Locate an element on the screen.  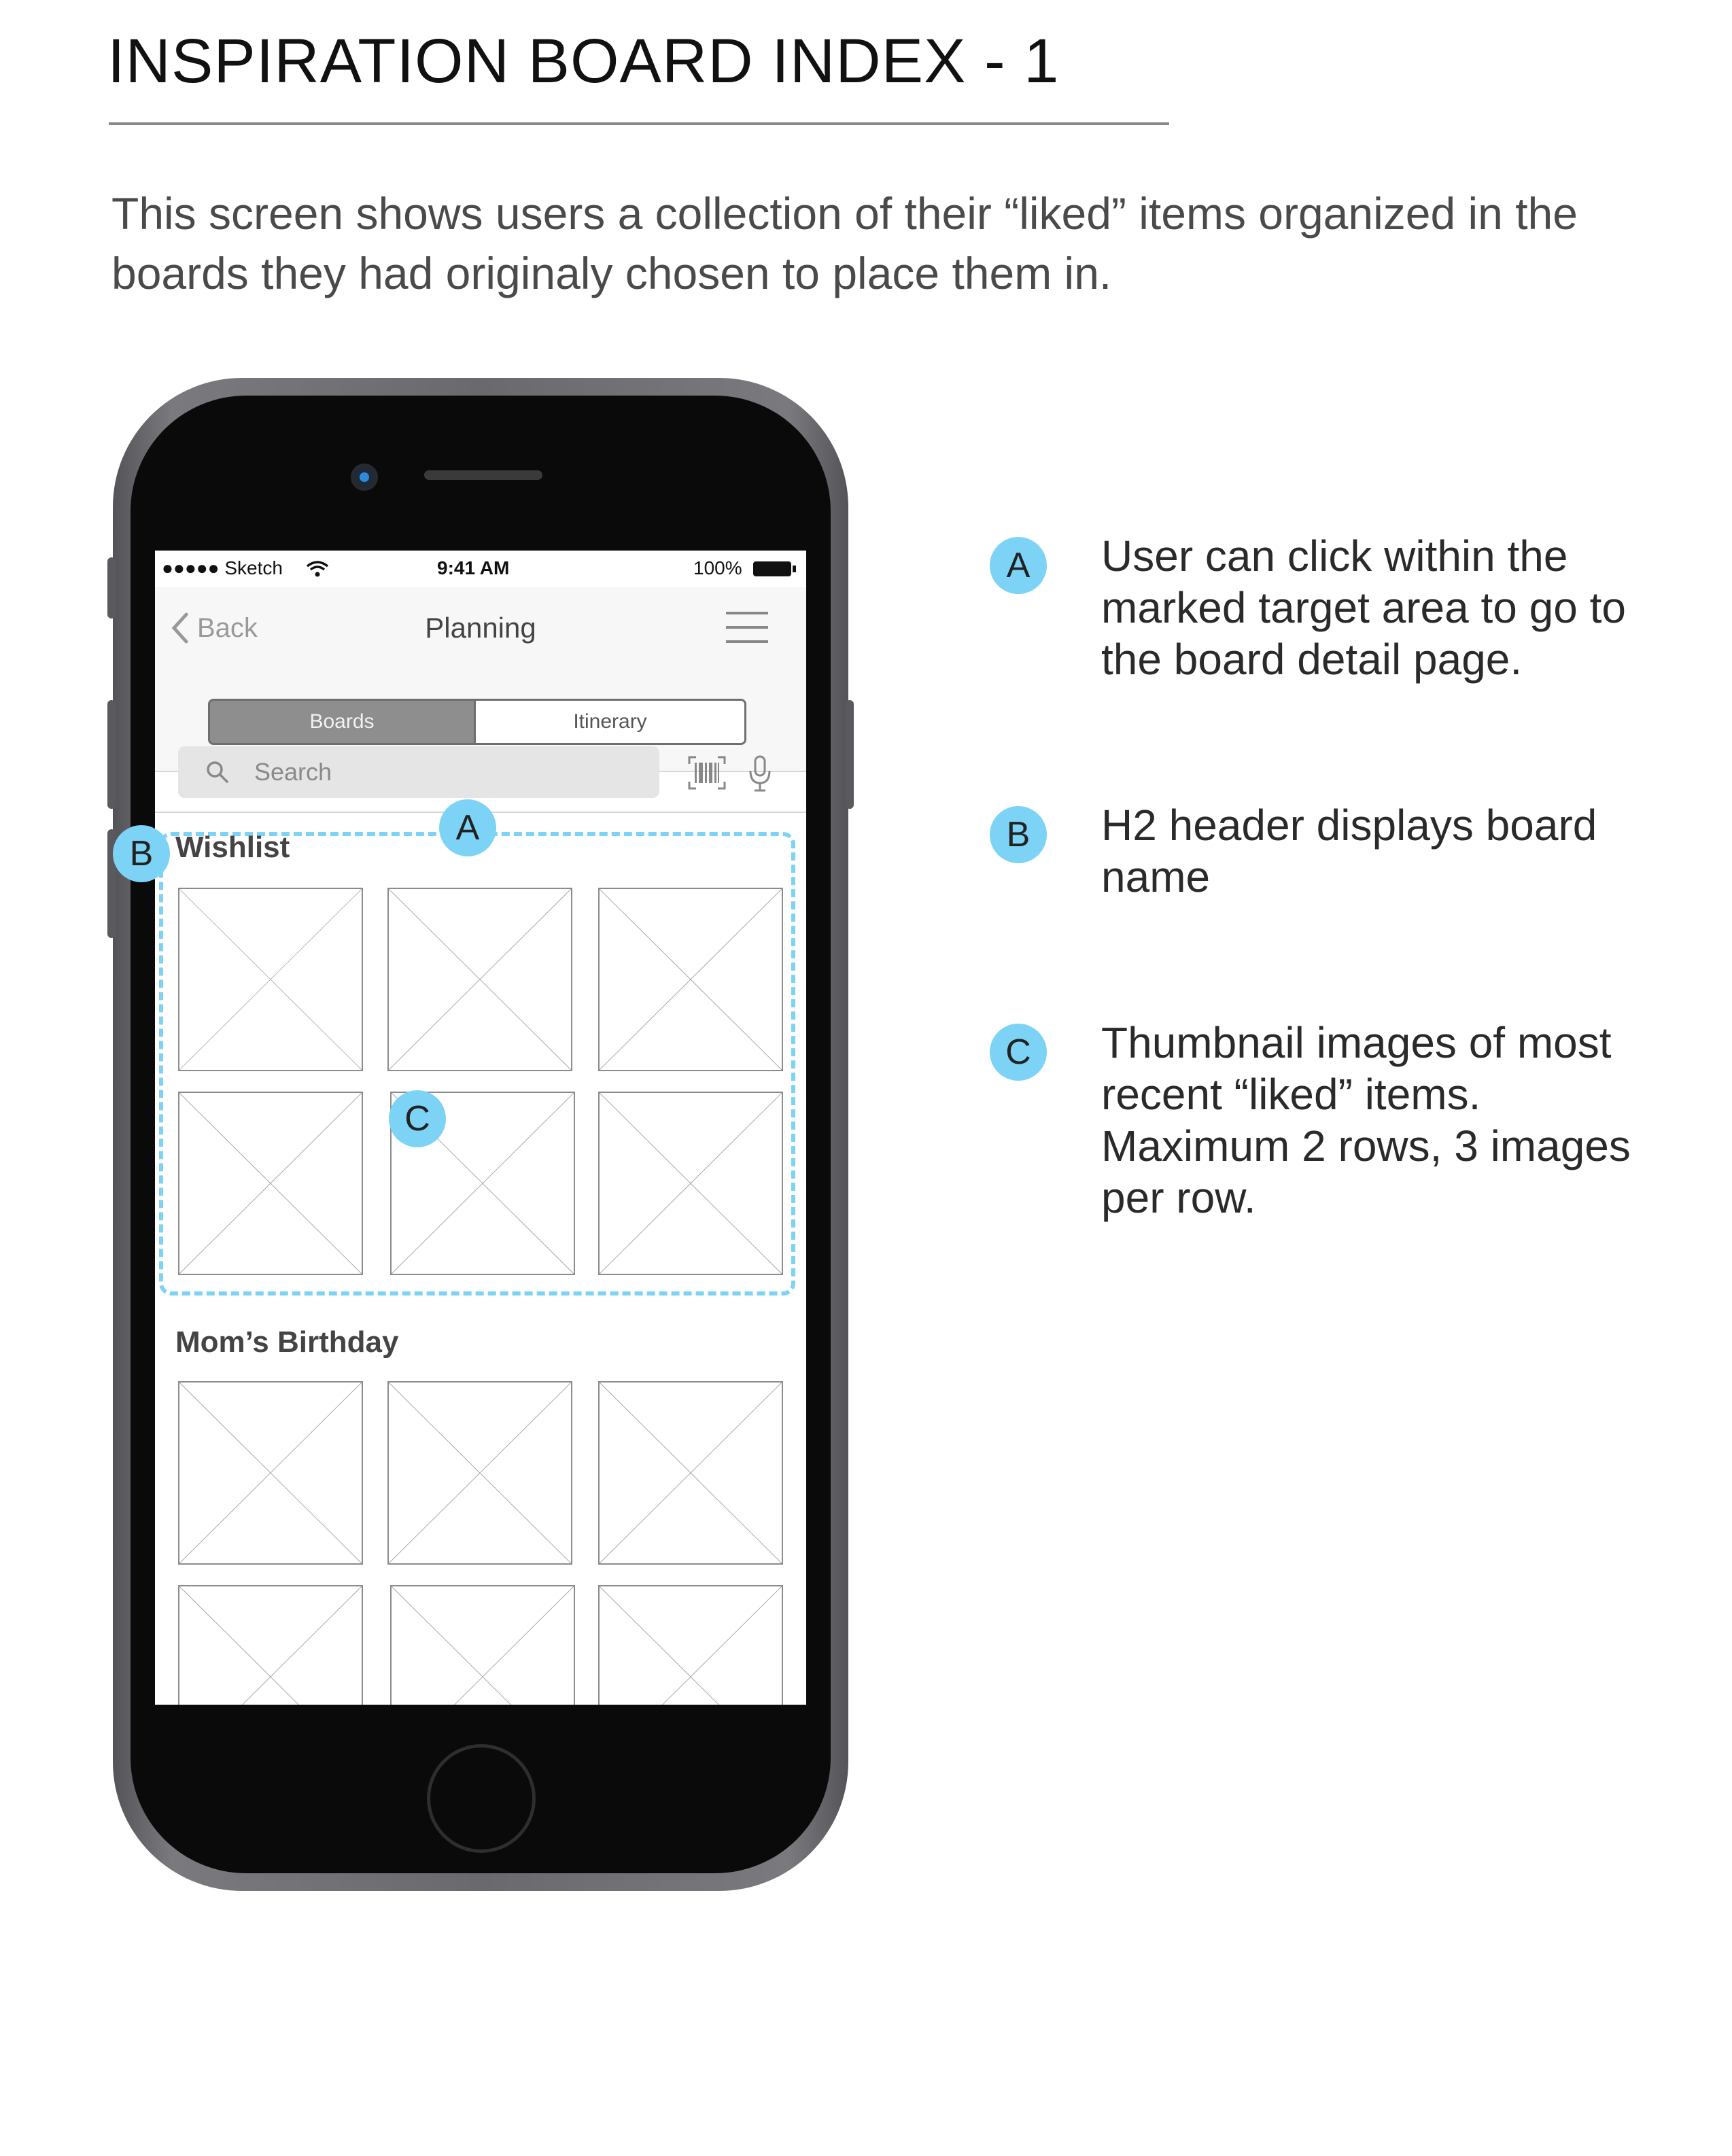
mute-switch is located at coordinates (111, 588).